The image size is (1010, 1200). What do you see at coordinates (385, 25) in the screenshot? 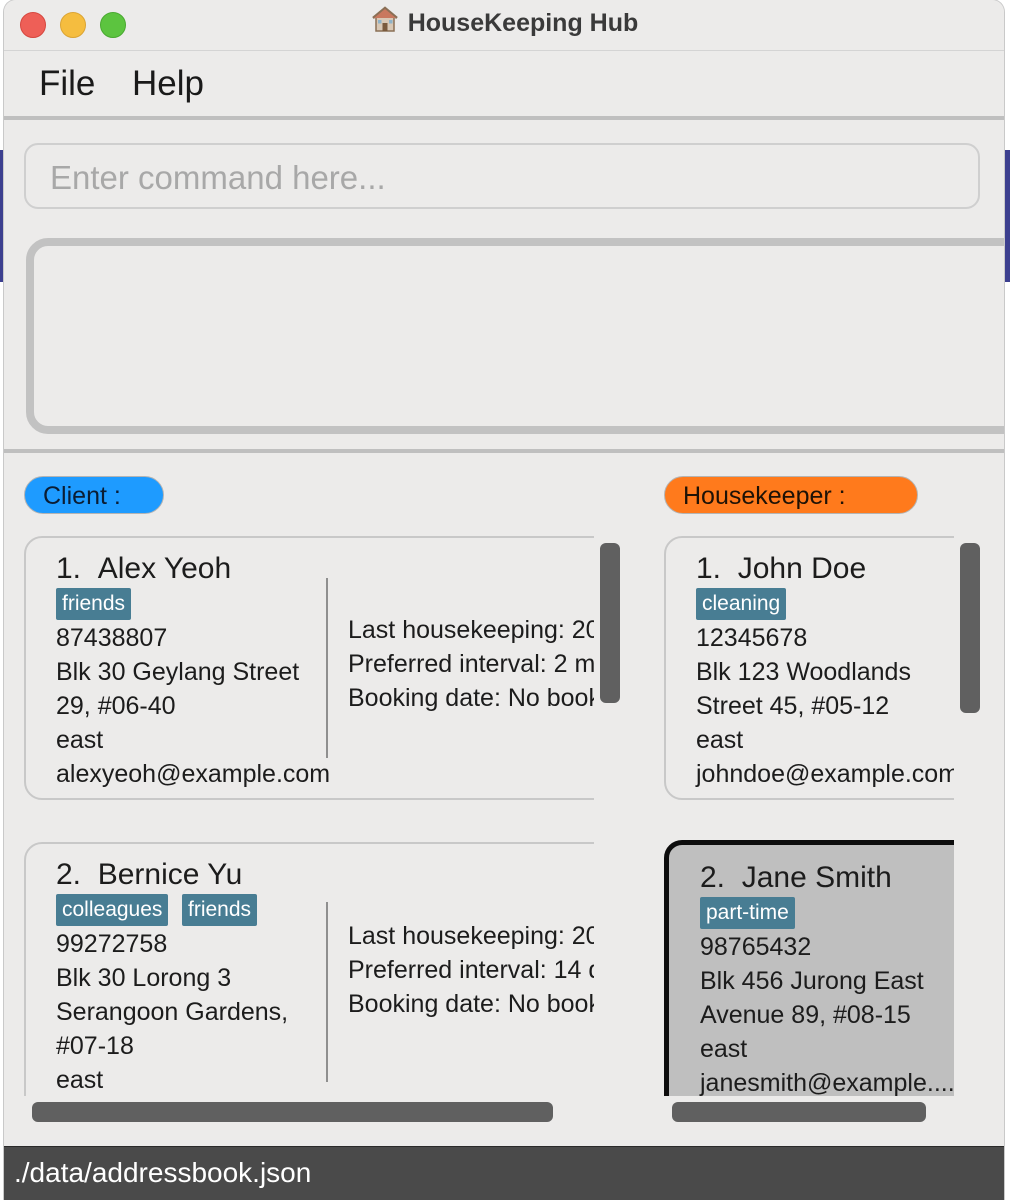
I see `house-icon` at bounding box center [385, 25].